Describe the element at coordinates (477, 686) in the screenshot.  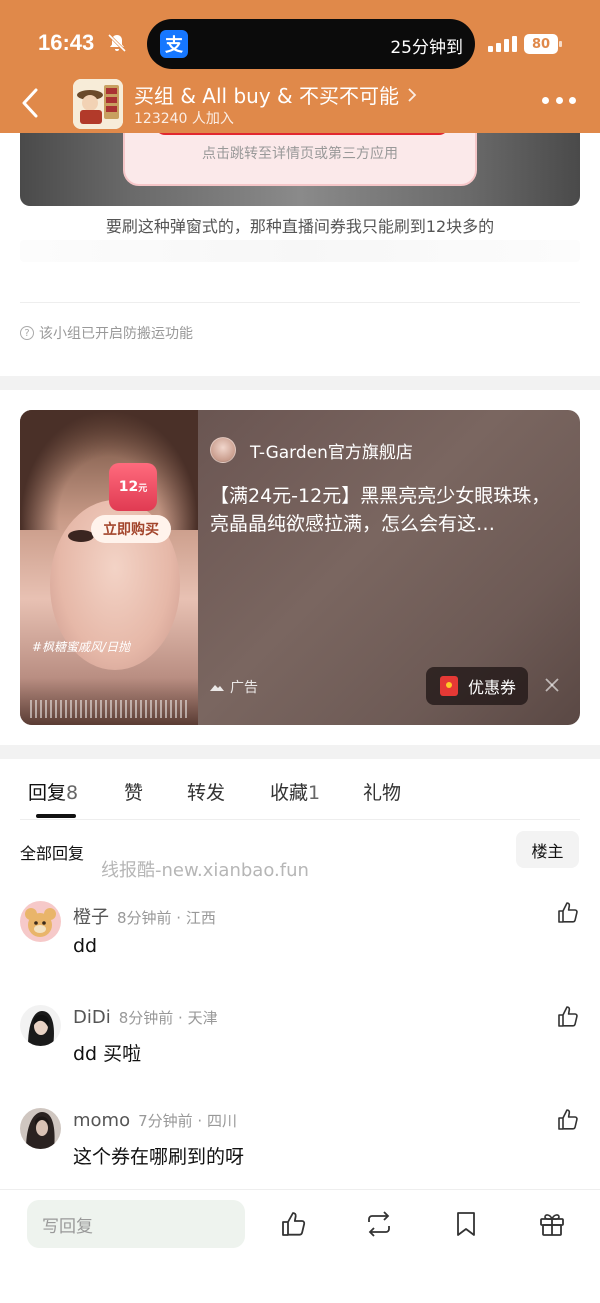
I see `coupon-button: 优惠券` at that location.